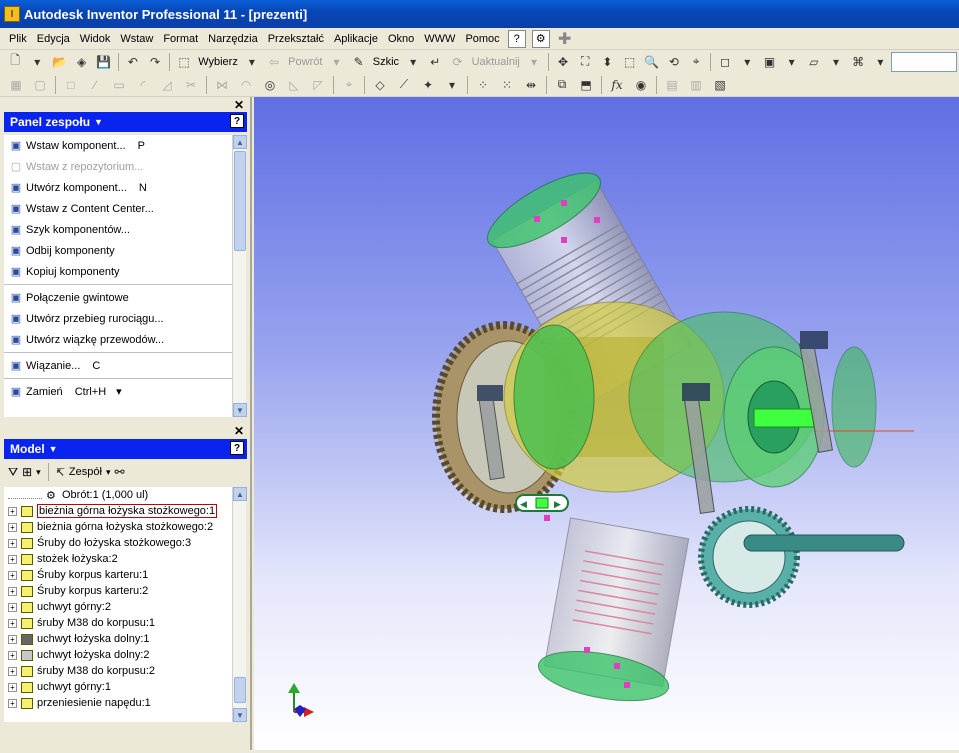 The height and width of the screenshot is (753, 959). I want to click on look-at-icon: ⌖, so click(696, 62).